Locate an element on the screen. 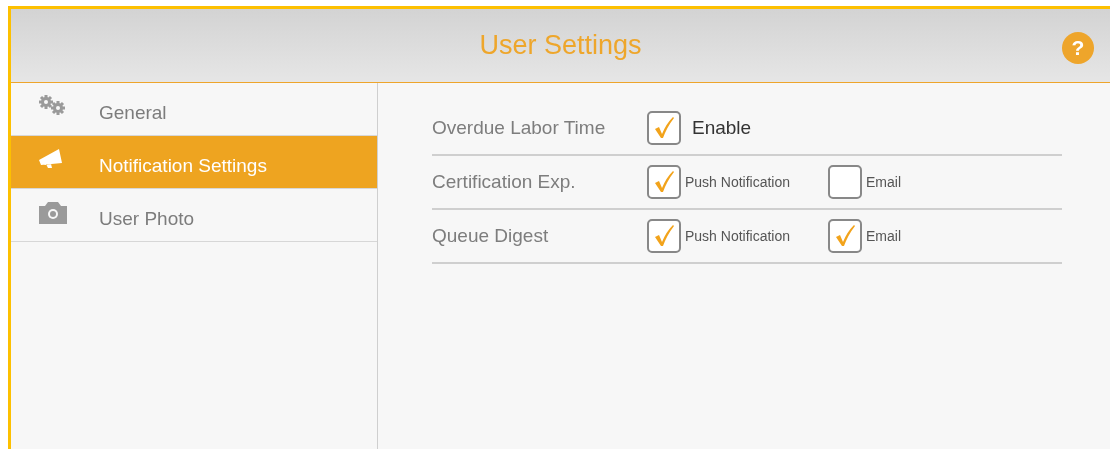 The width and height of the screenshot is (1110, 449). camera-icon is located at coordinates (53, 213).